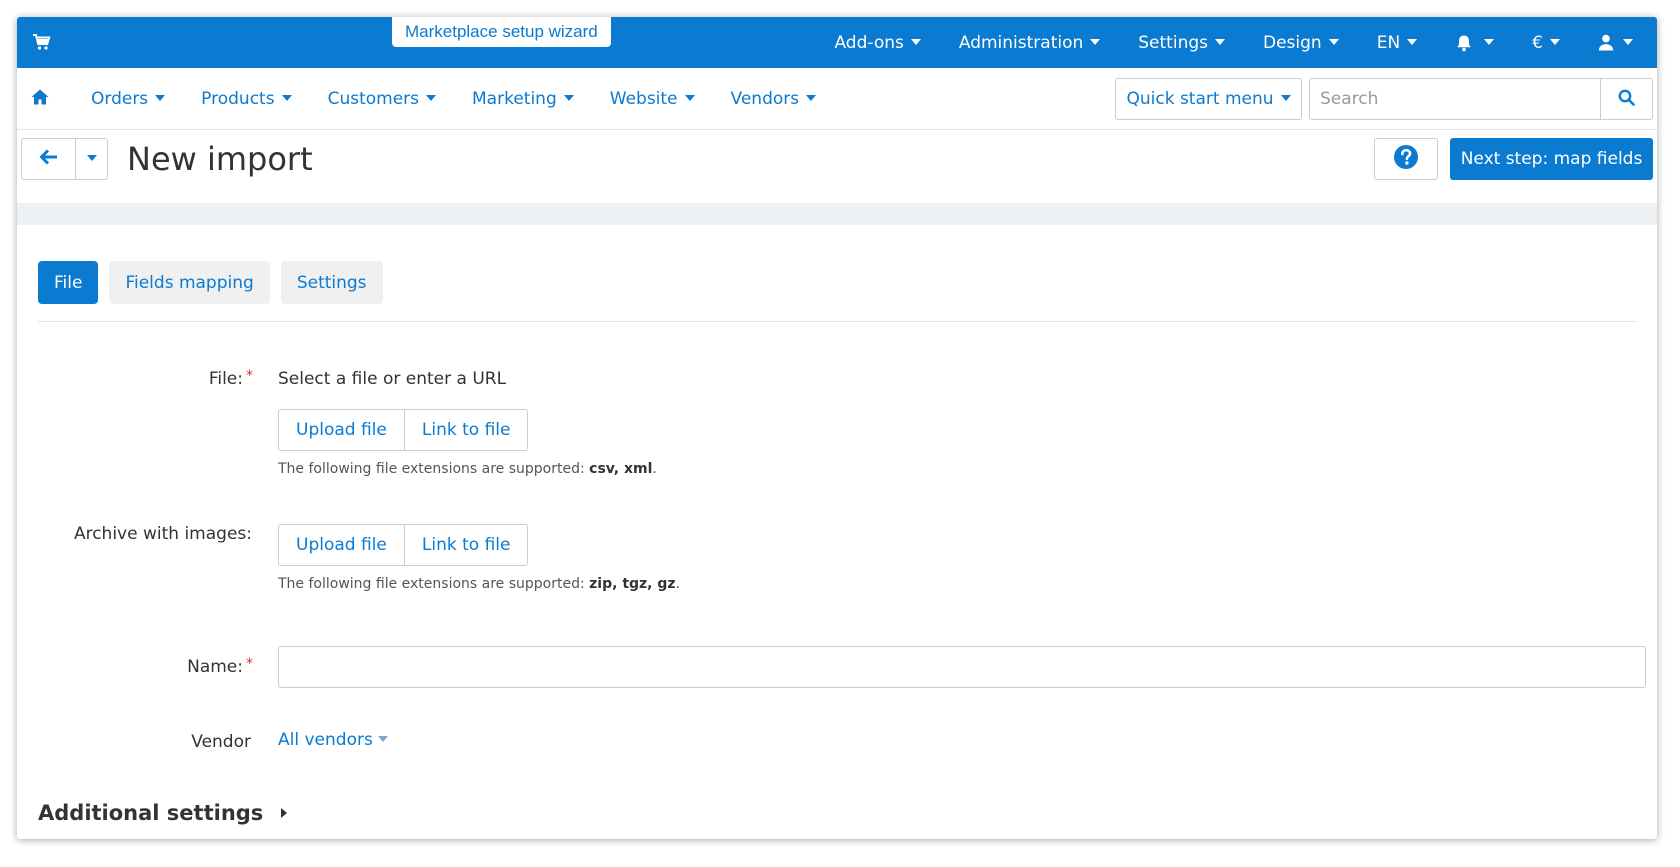  I want to click on archive-hint-extensions: zip, tgz, gz, so click(632, 584).